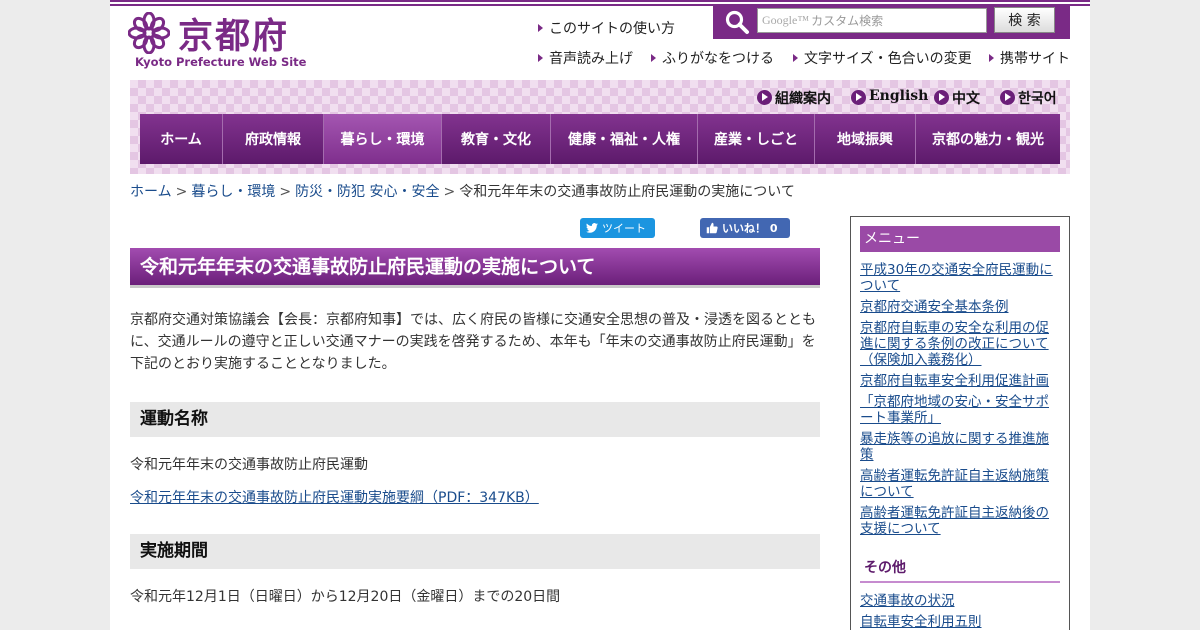 The width and height of the screenshot is (1200, 630). I want to click on nav-industry-work: 産業・しごと, so click(756, 139).